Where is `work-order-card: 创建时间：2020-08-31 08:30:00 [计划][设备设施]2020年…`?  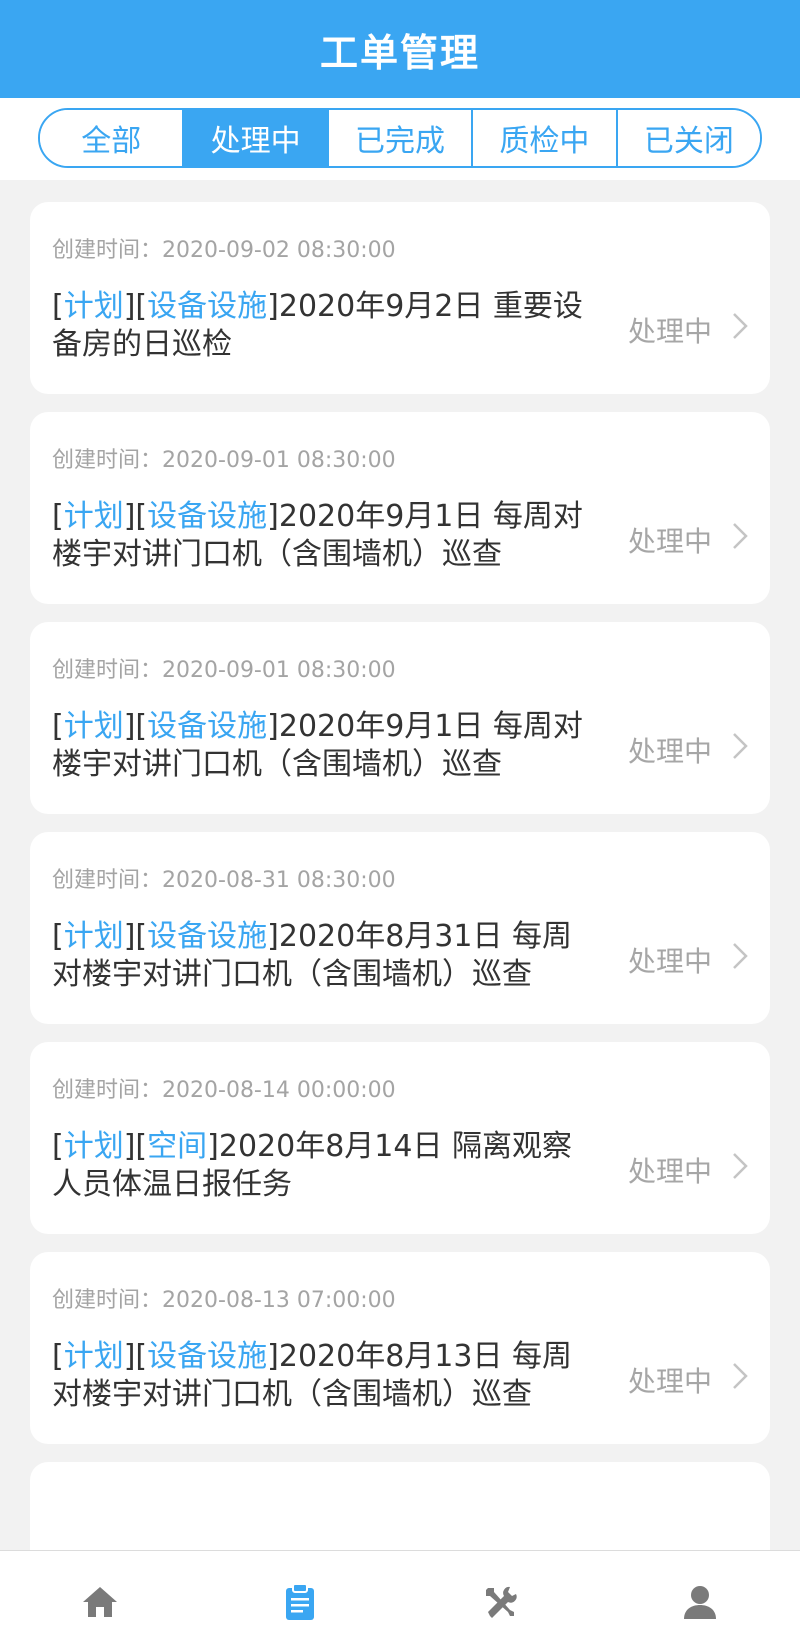
work-order-card: 创建时间：2020-08-31 08:30:00 [计划][设备设施]2020年… is located at coordinates (400, 928).